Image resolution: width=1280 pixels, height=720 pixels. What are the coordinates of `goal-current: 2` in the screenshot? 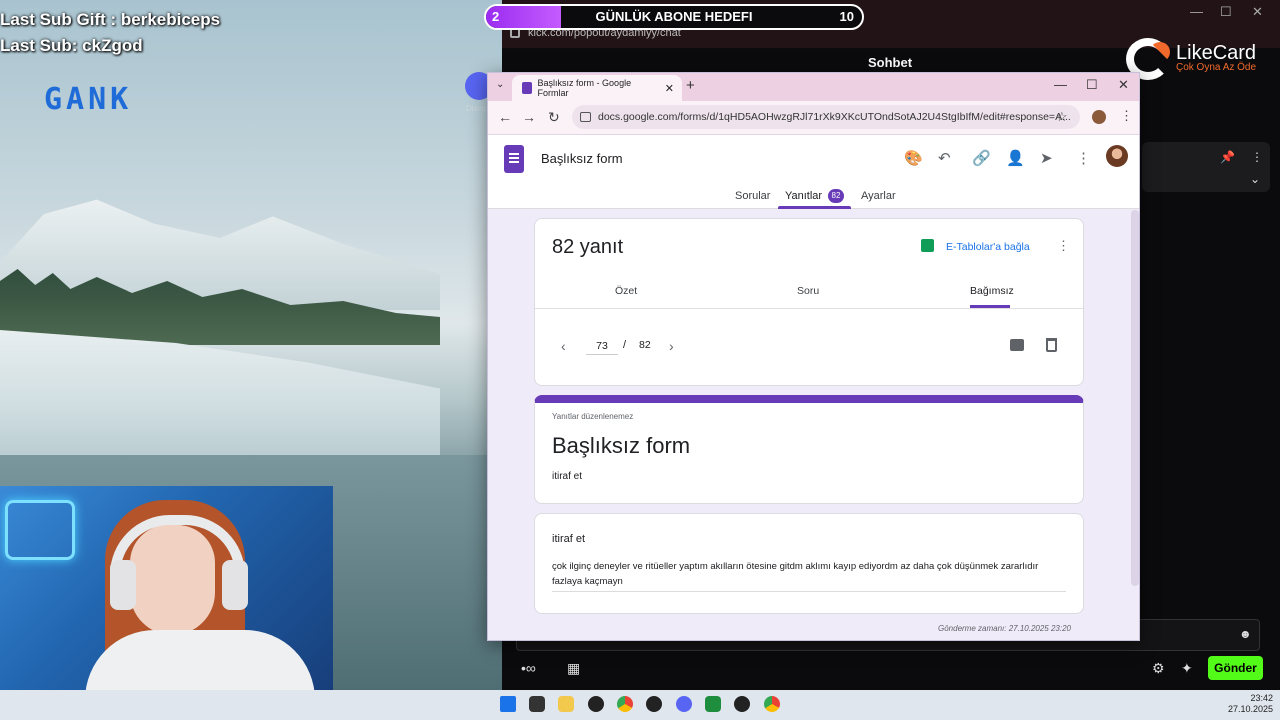 It's located at (496, 16).